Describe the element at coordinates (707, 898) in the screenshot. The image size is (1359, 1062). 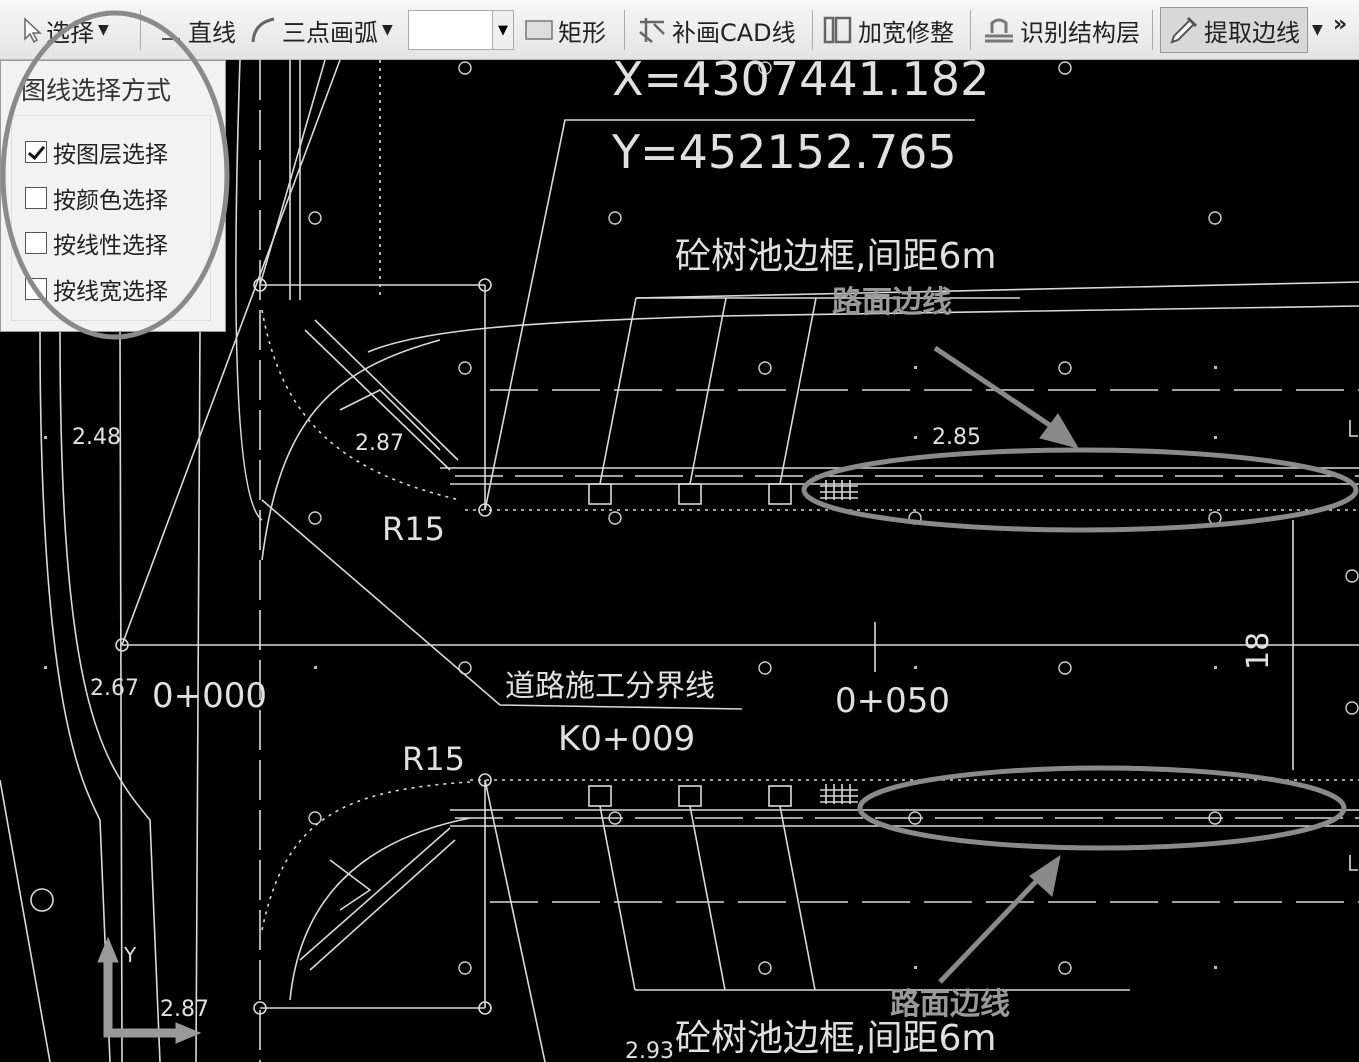
I see `bottom-tree-leaders` at that location.